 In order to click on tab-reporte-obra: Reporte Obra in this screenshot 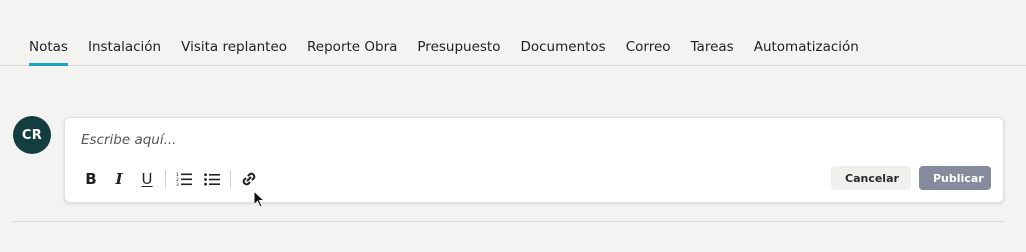, I will do `click(352, 52)`.